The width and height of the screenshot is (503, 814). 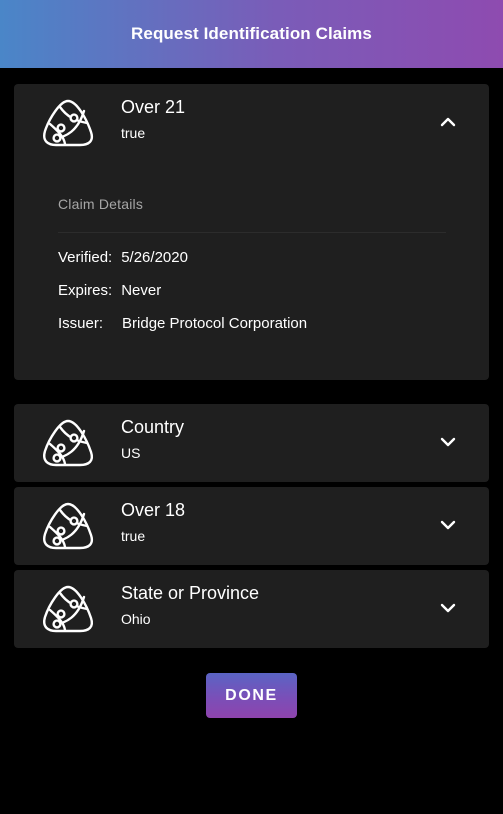 I want to click on details-divider, so click(x=252, y=232).